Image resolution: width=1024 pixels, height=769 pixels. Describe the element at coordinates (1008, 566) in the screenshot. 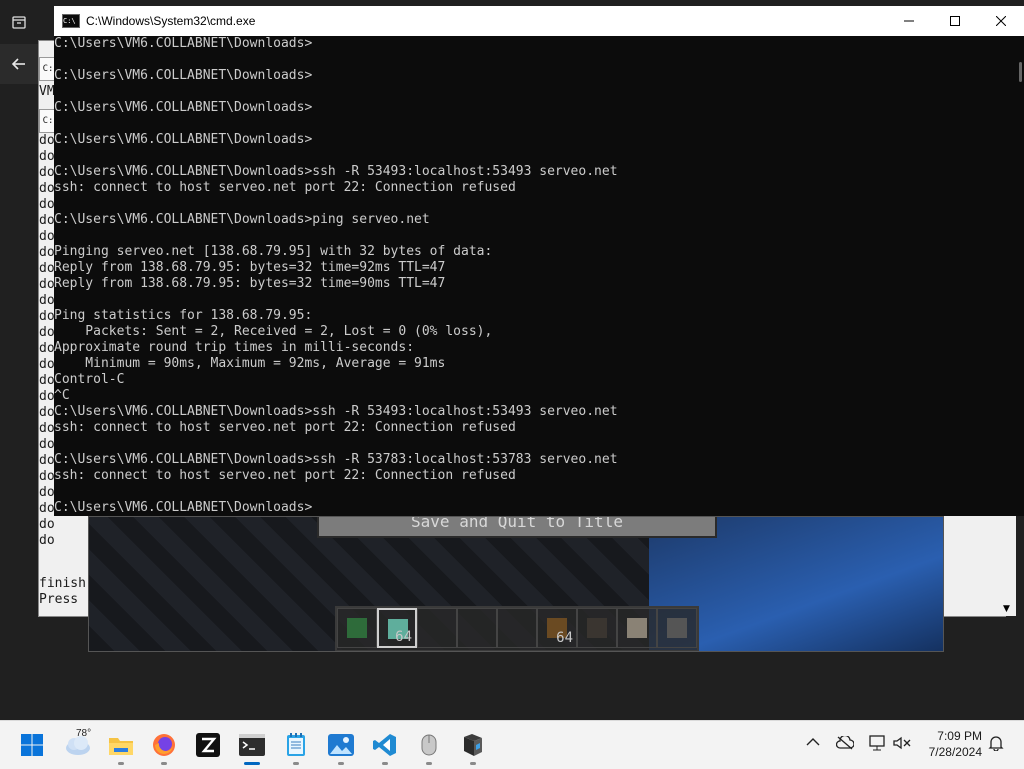

I see `background-scroll-strip: ▼` at that location.